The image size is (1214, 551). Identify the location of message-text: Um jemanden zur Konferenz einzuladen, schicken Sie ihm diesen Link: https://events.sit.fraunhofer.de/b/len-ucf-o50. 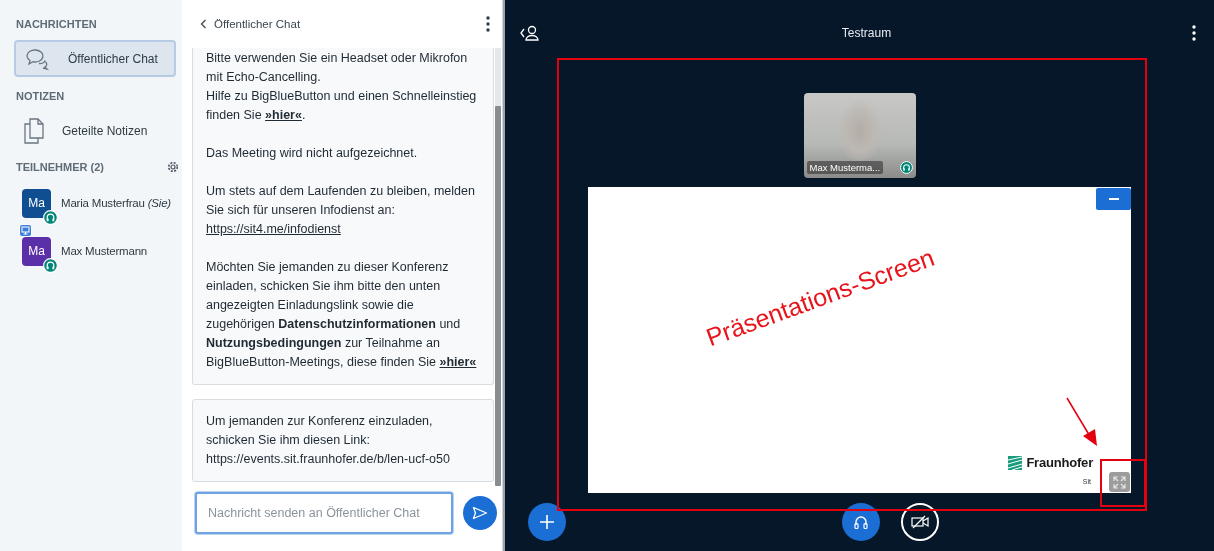
(328, 440).